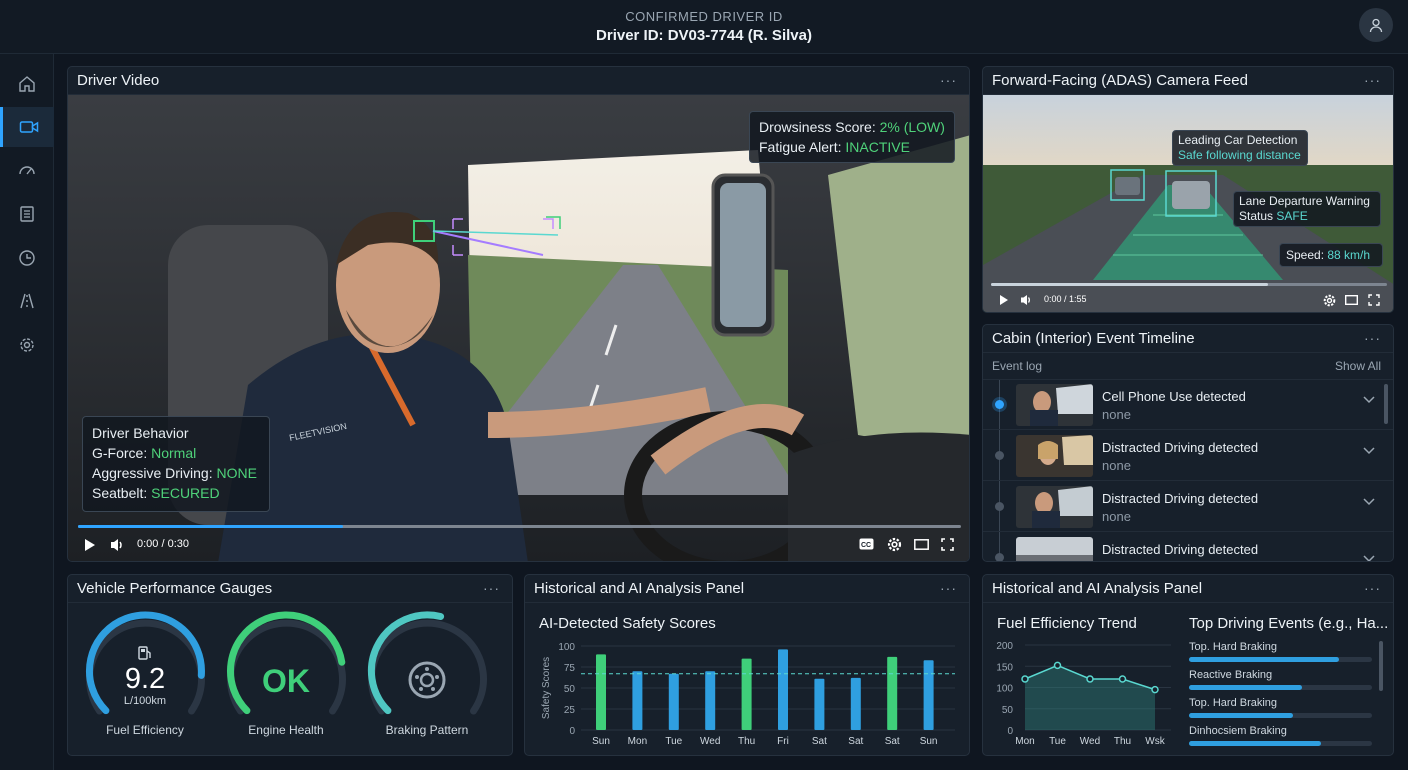 Image resolution: width=1408 pixels, height=770 pixels. I want to click on x-tick-label: Thu, so click(746, 741).